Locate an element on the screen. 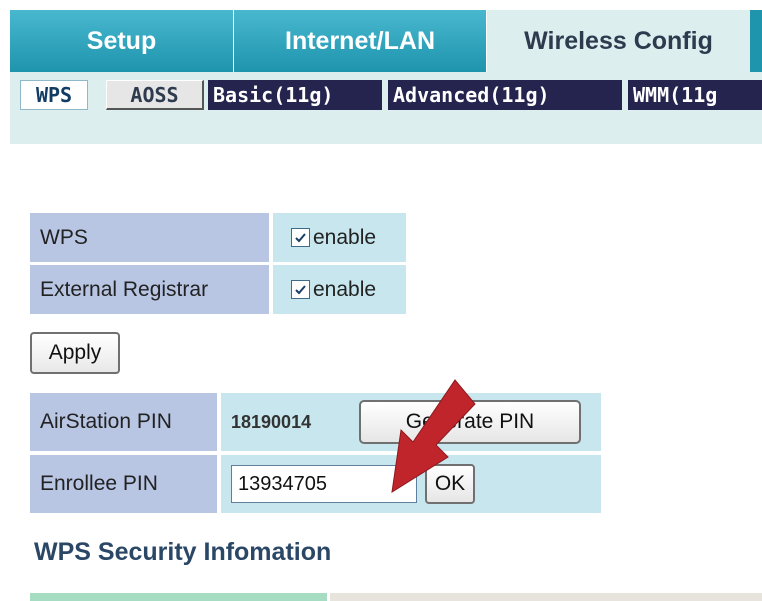  main-tab-bar: Setup Internet/LAN Wireless Config is located at coordinates (386, 41).